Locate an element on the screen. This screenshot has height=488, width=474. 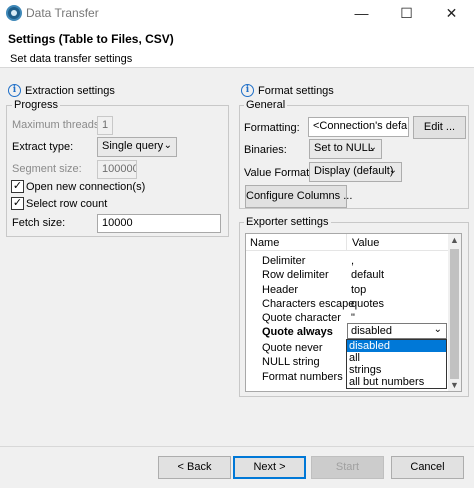
binaries-value: Set to NULL is located at coordinates (344, 148).